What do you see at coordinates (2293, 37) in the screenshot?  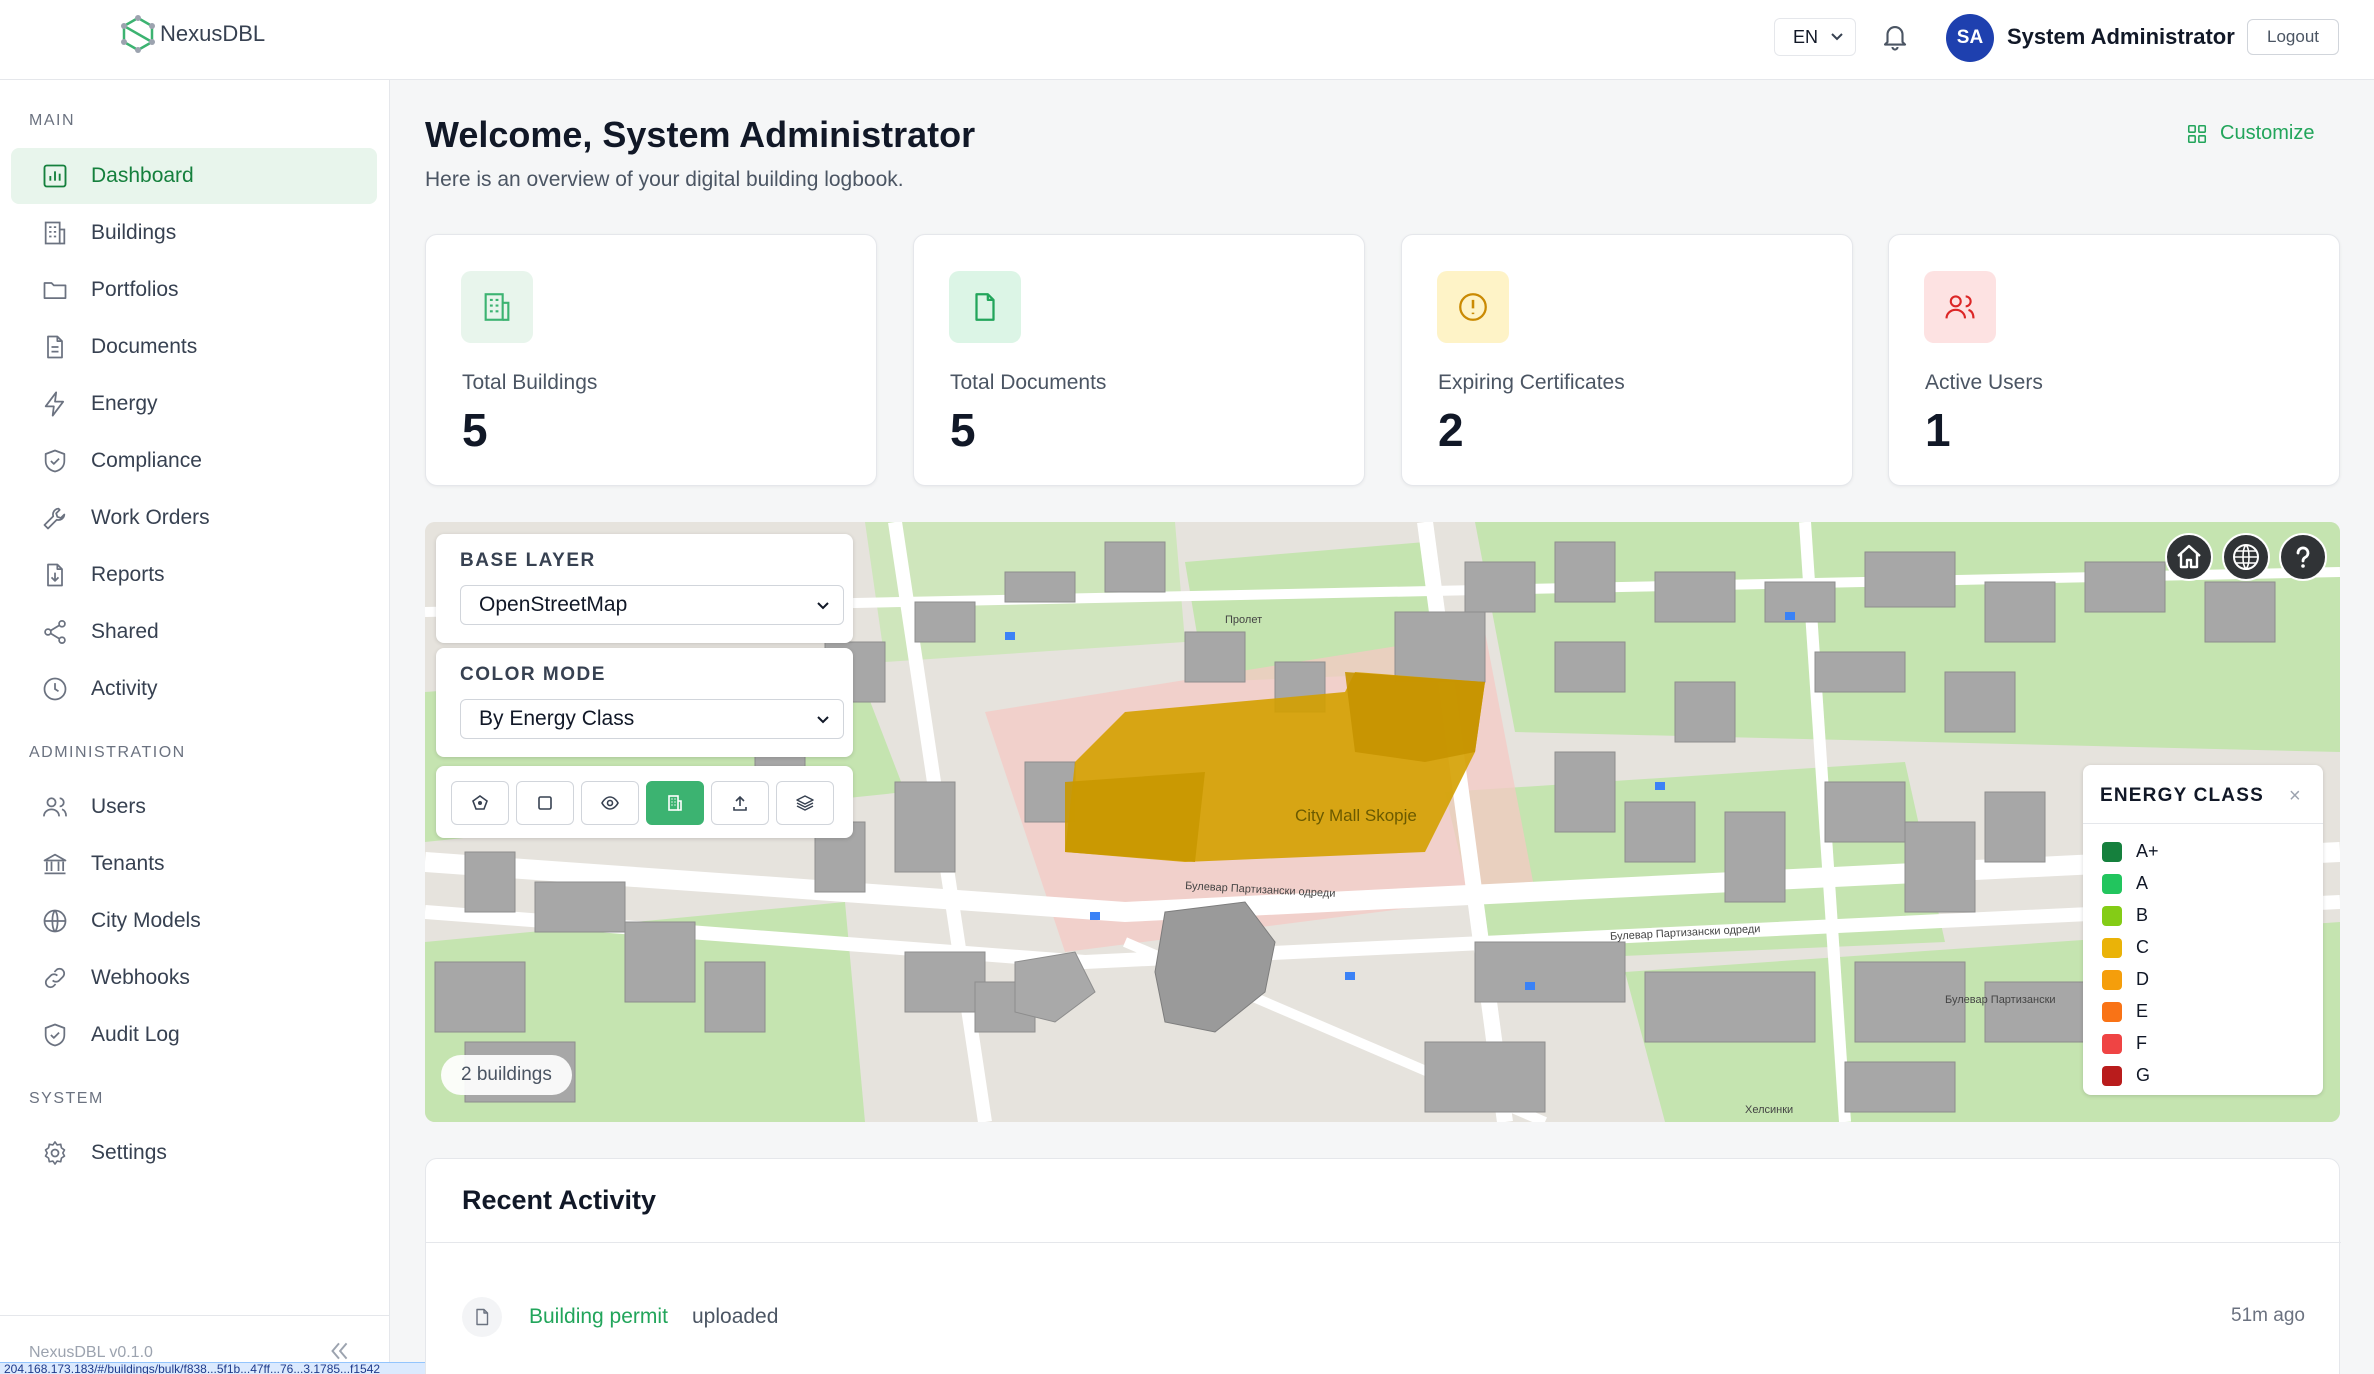 I see `logout-button: Logout` at bounding box center [2293, 37].